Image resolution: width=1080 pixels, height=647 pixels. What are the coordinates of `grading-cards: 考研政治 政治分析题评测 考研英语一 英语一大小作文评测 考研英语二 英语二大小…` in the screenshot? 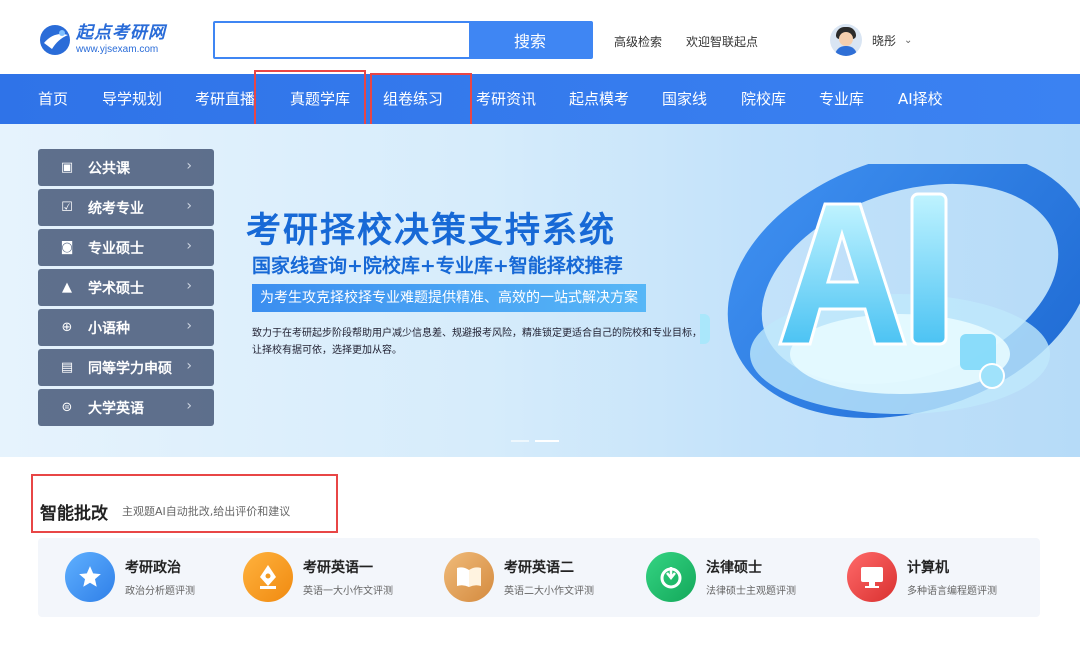 It's located at (539, 577).